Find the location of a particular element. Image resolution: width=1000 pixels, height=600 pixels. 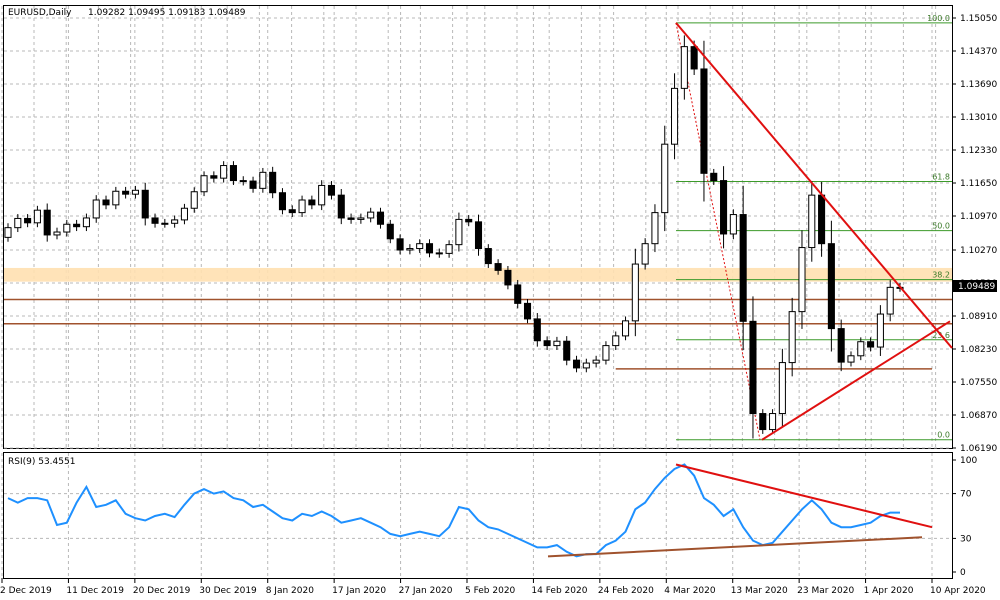

time-tick-label: 5 Feb 2020 is located at coordinates (490, 591).